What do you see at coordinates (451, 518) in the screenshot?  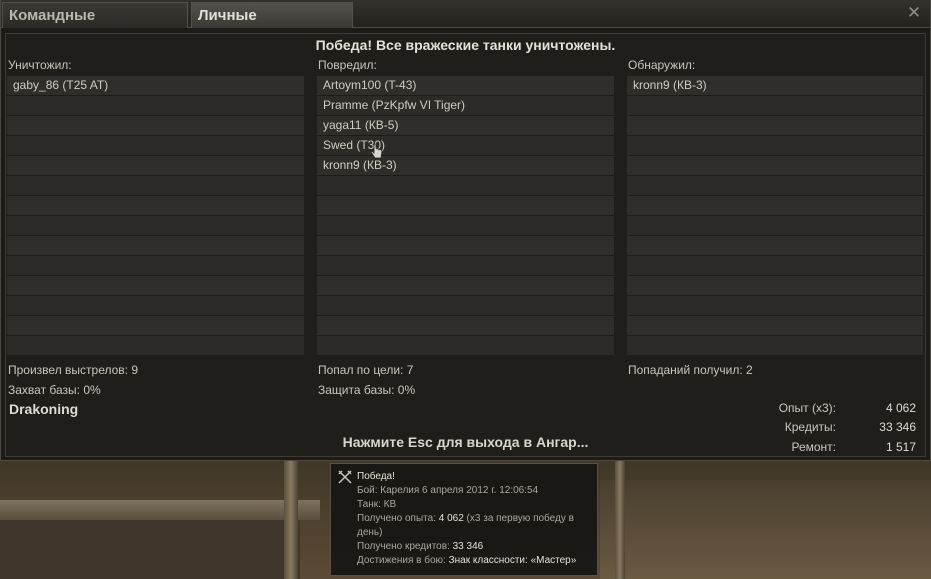 I see `notice-xp-value: 4 062` at bounding box center [451, 518].